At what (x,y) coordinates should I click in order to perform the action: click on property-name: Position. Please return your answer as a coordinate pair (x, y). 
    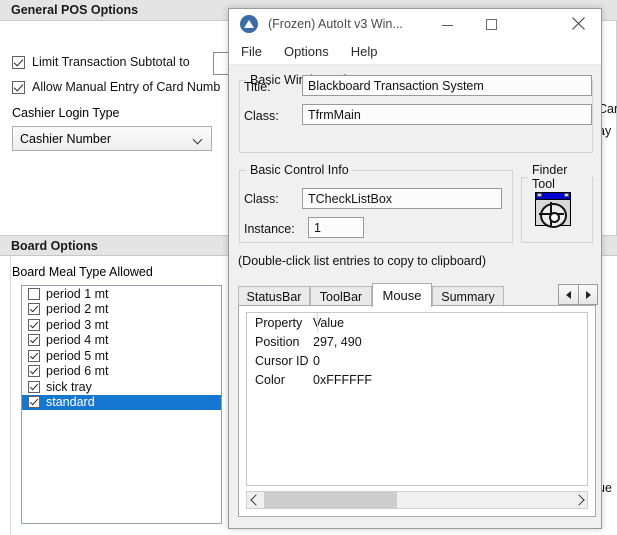
    Looking at the image, I should click on (277, 341).